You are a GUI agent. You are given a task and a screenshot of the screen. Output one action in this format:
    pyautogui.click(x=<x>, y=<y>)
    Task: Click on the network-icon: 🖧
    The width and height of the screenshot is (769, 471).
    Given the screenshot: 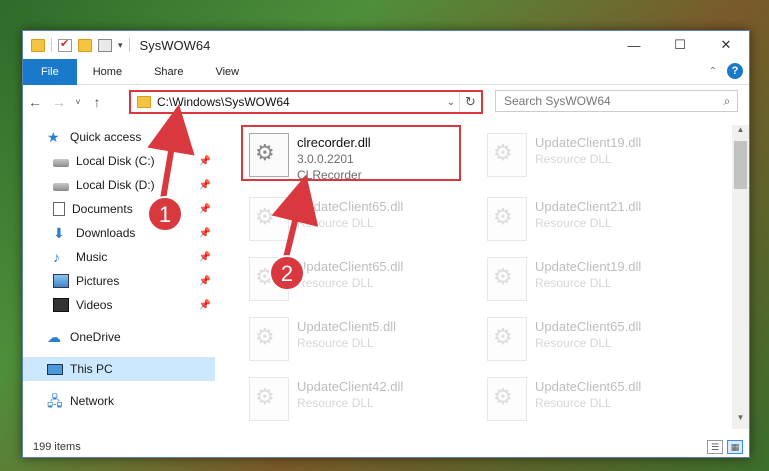 What is the action you would take?
    pyautogui.click(x=55, y=401)
    